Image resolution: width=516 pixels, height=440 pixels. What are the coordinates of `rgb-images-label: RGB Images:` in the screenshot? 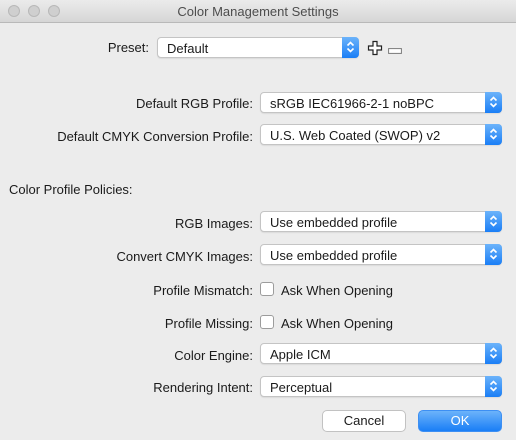 It's located at (213, 223).